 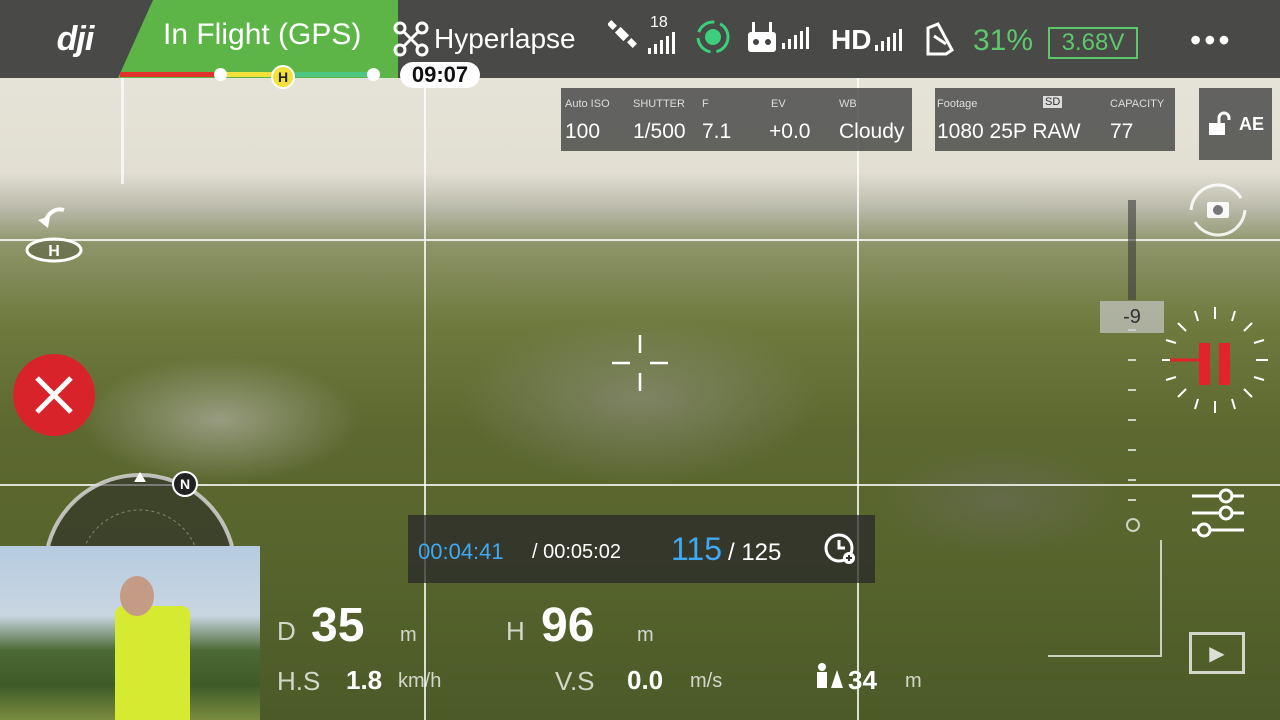 I want to click on storage-panel: Footage SD 1080 25P RAW CAPACITY 77, so click(x=1055, y=119).